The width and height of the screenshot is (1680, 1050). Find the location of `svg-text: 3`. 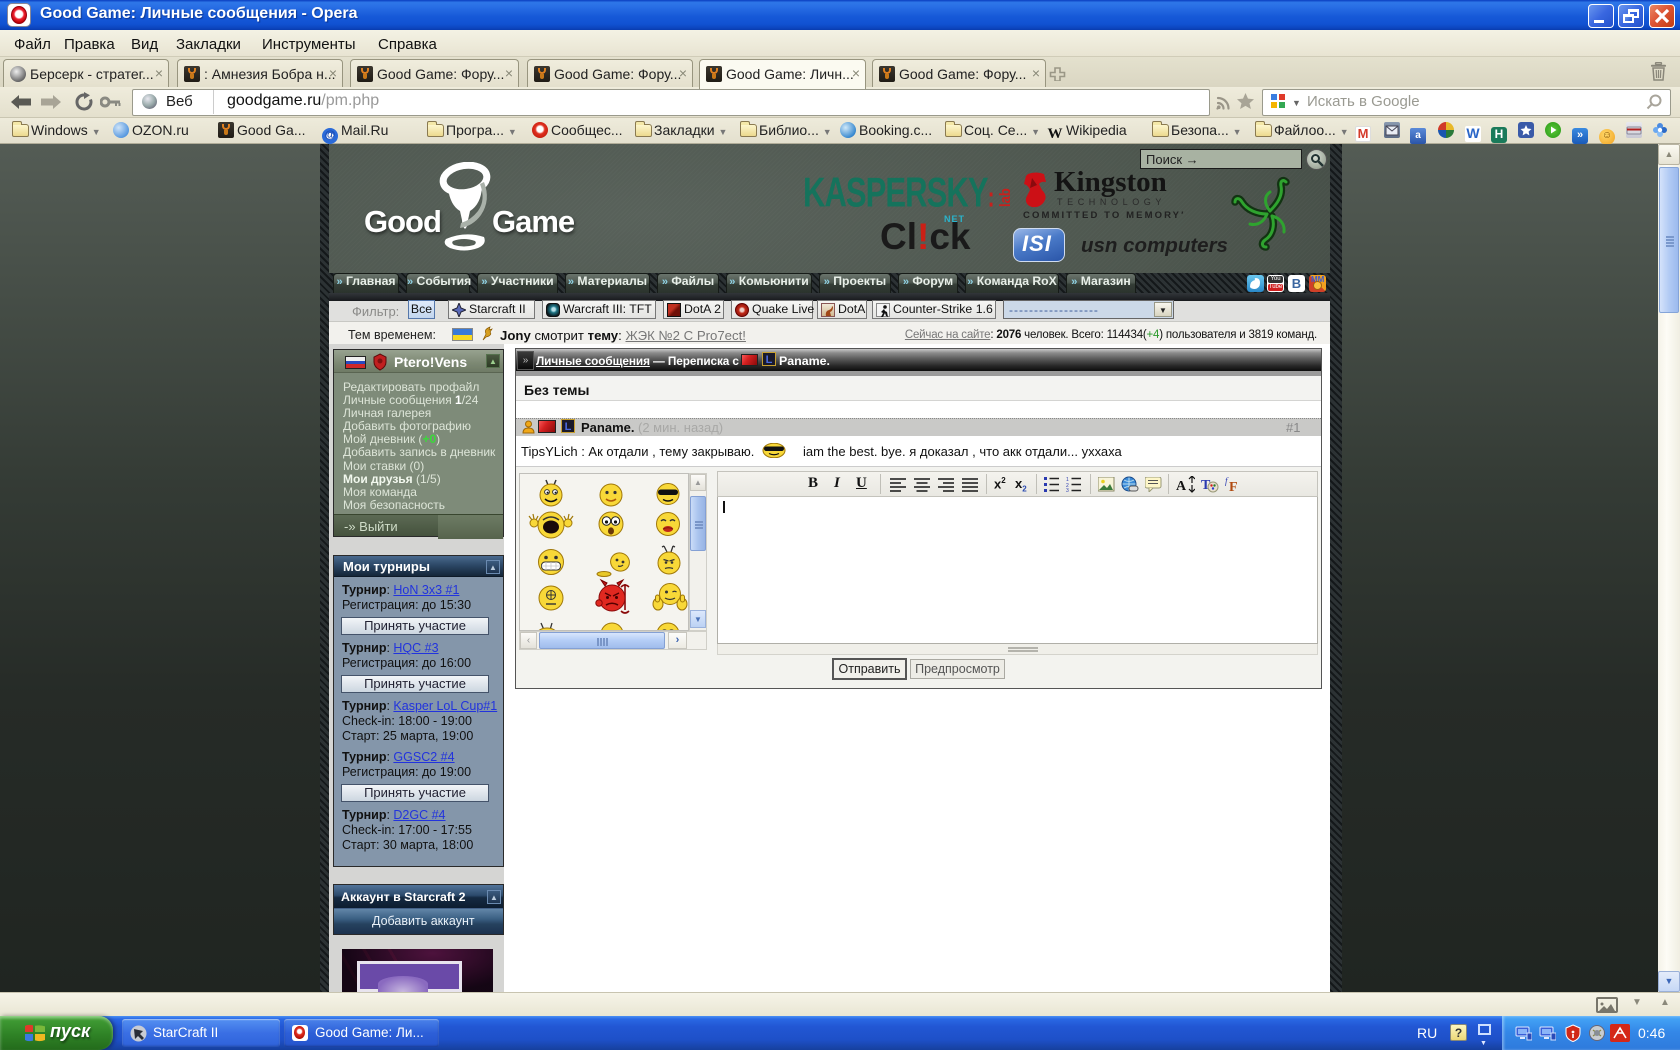

svg-text: 3 is located at coordinates (1067, 490).